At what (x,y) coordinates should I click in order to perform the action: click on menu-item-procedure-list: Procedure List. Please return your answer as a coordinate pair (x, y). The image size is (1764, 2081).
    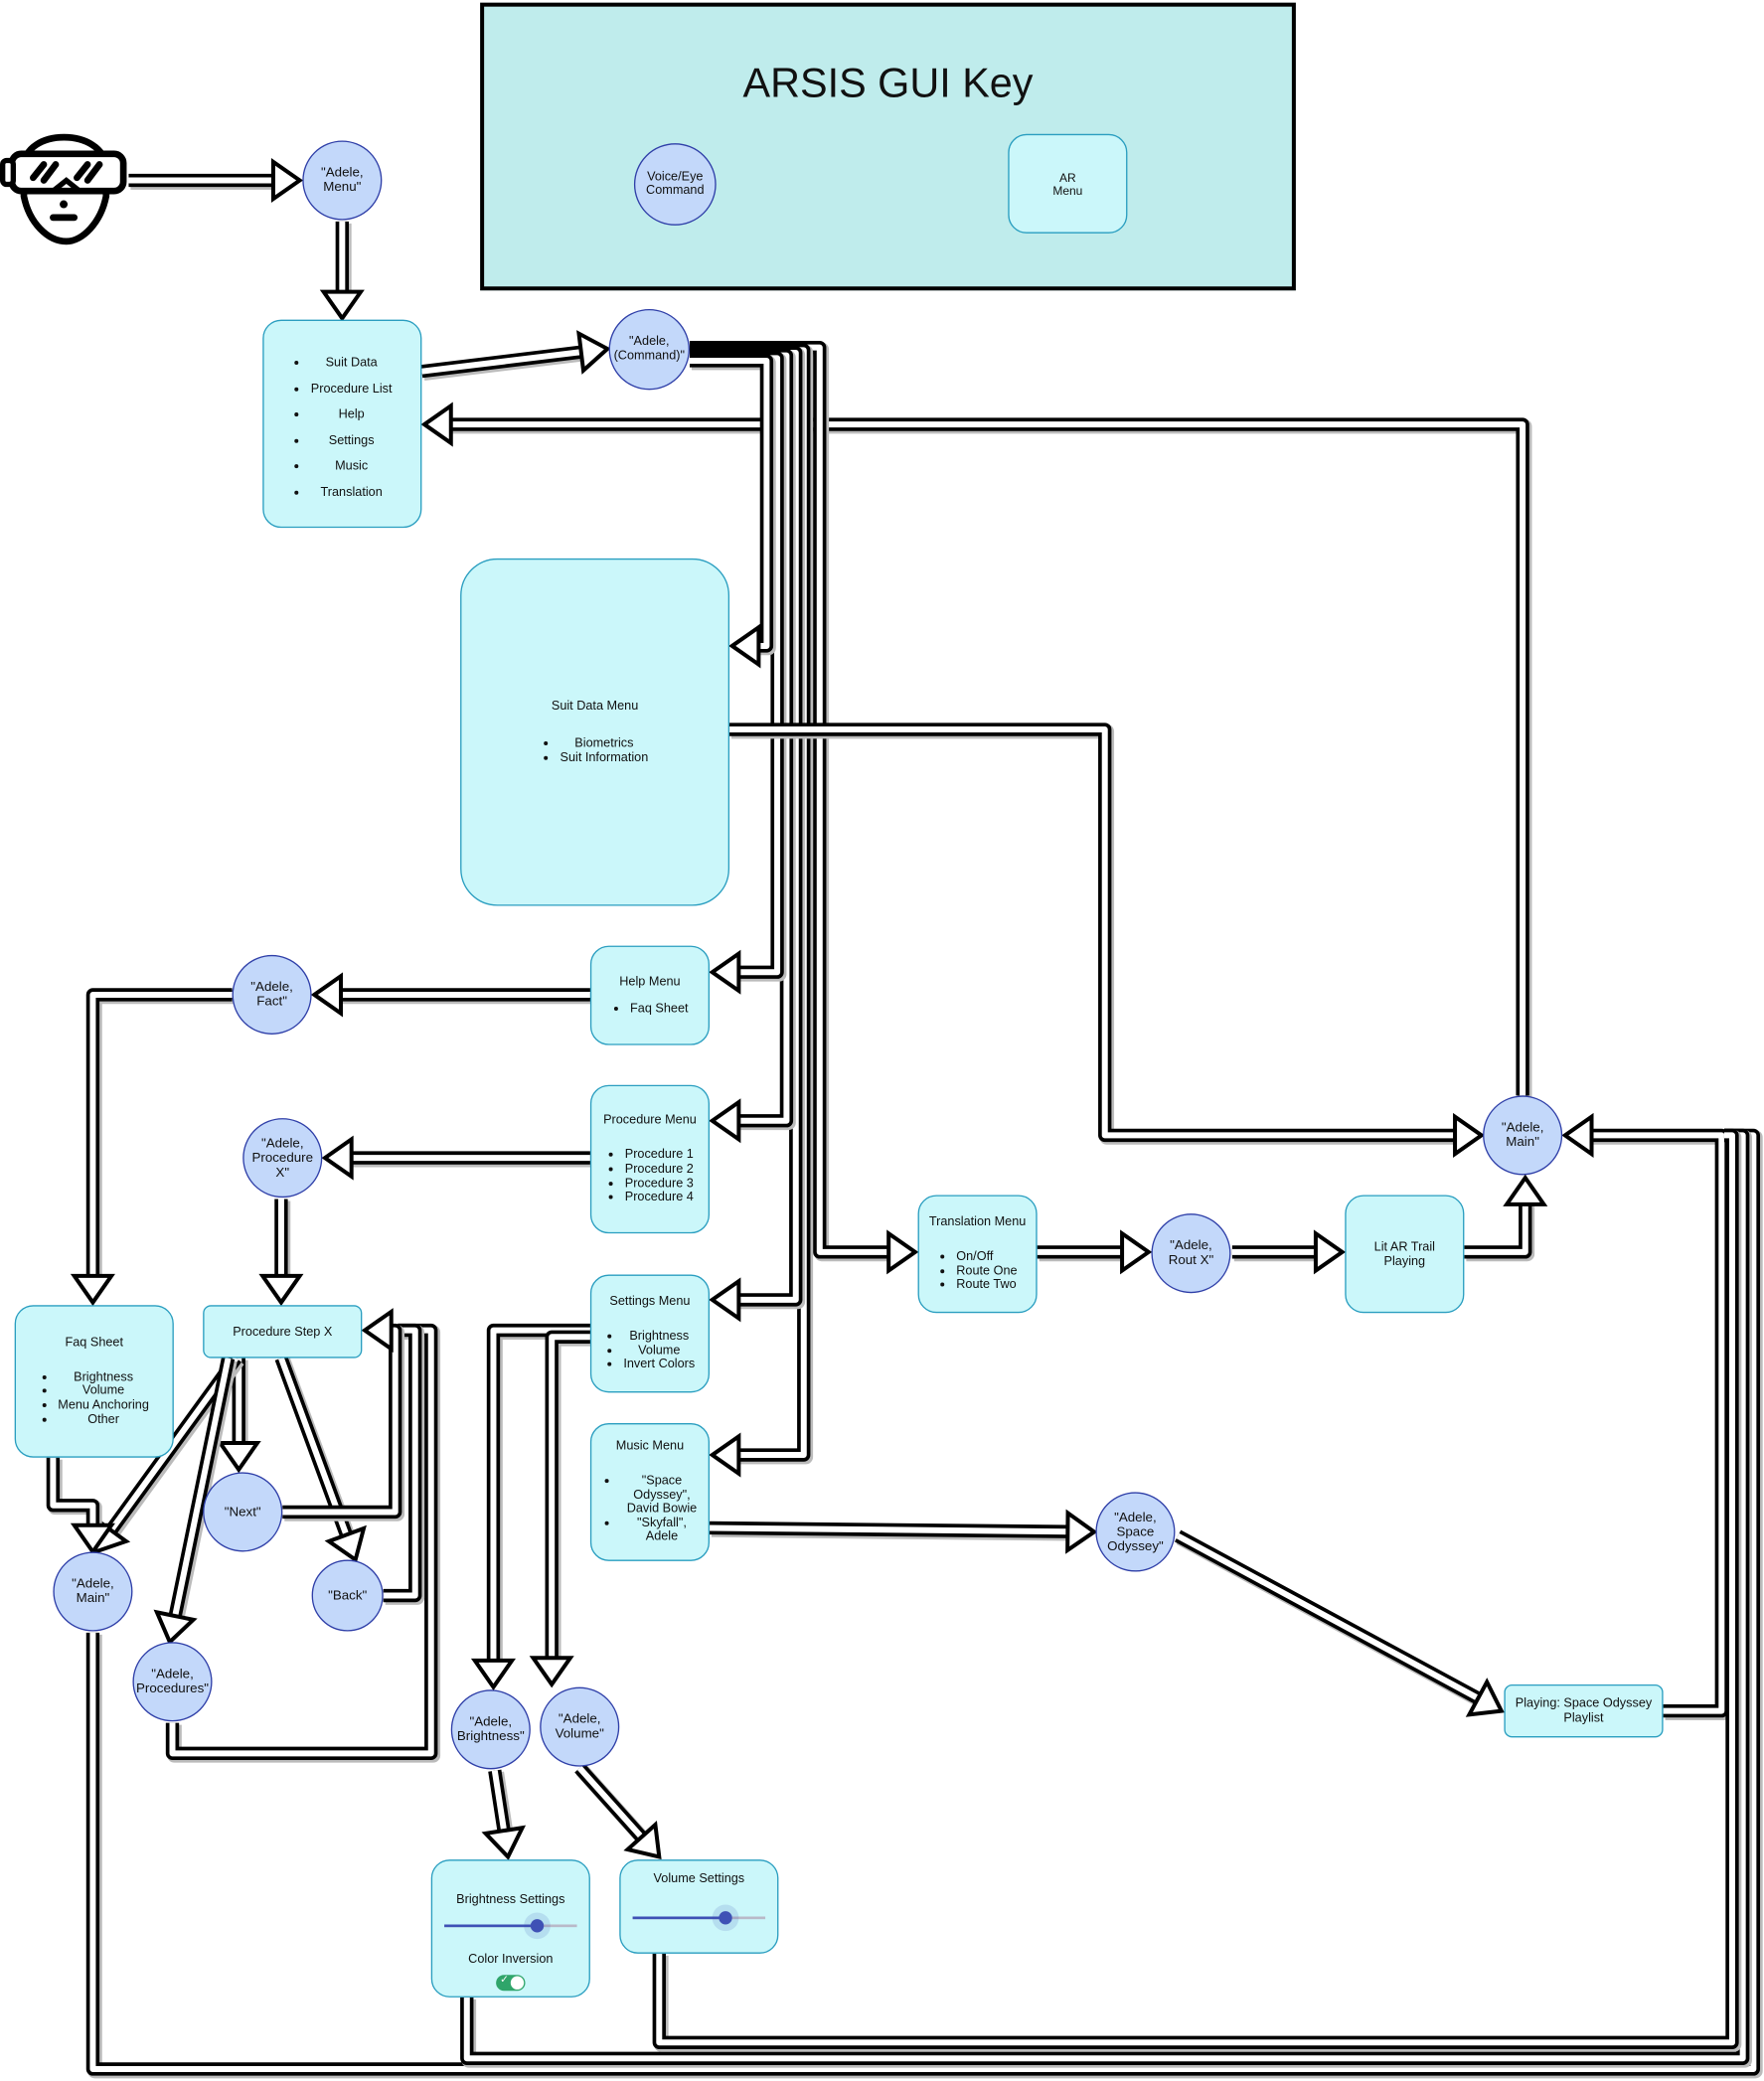
    Looking at the image, I should click on (352, 389).